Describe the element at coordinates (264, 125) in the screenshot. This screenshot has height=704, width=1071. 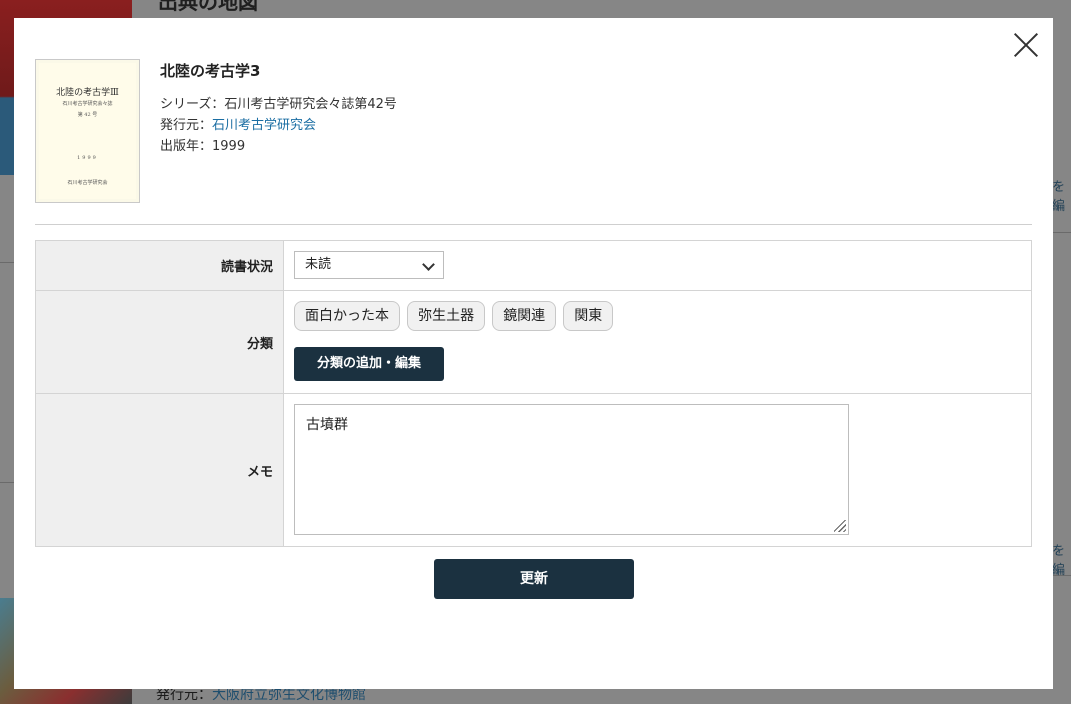
I see `publisher-link: 石川考古学研究会` at that location.